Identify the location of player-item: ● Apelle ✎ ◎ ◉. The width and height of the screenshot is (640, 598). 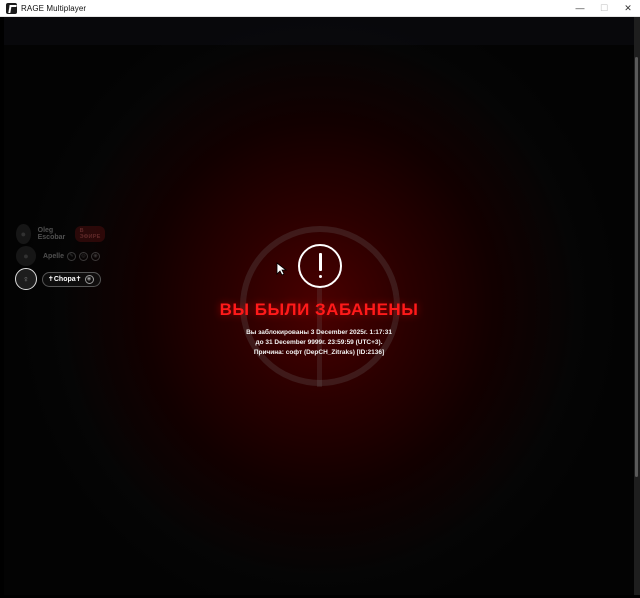
(58, 256).